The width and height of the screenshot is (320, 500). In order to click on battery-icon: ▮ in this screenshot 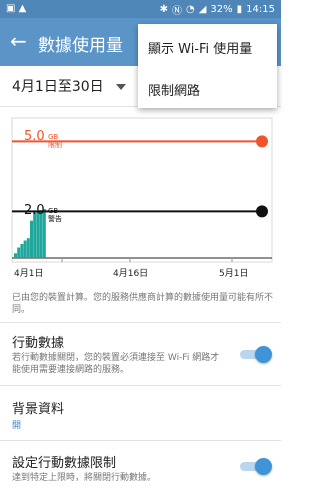, I will do `click(239, 9)`.